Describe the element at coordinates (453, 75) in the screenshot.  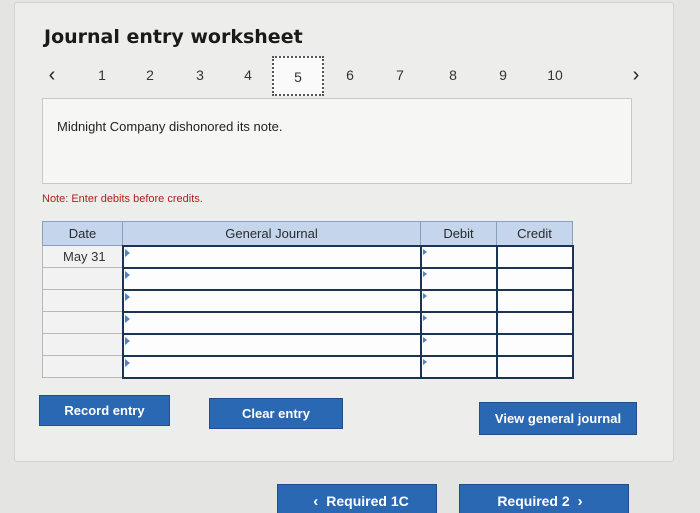
I see `page-8: 8` at that location.